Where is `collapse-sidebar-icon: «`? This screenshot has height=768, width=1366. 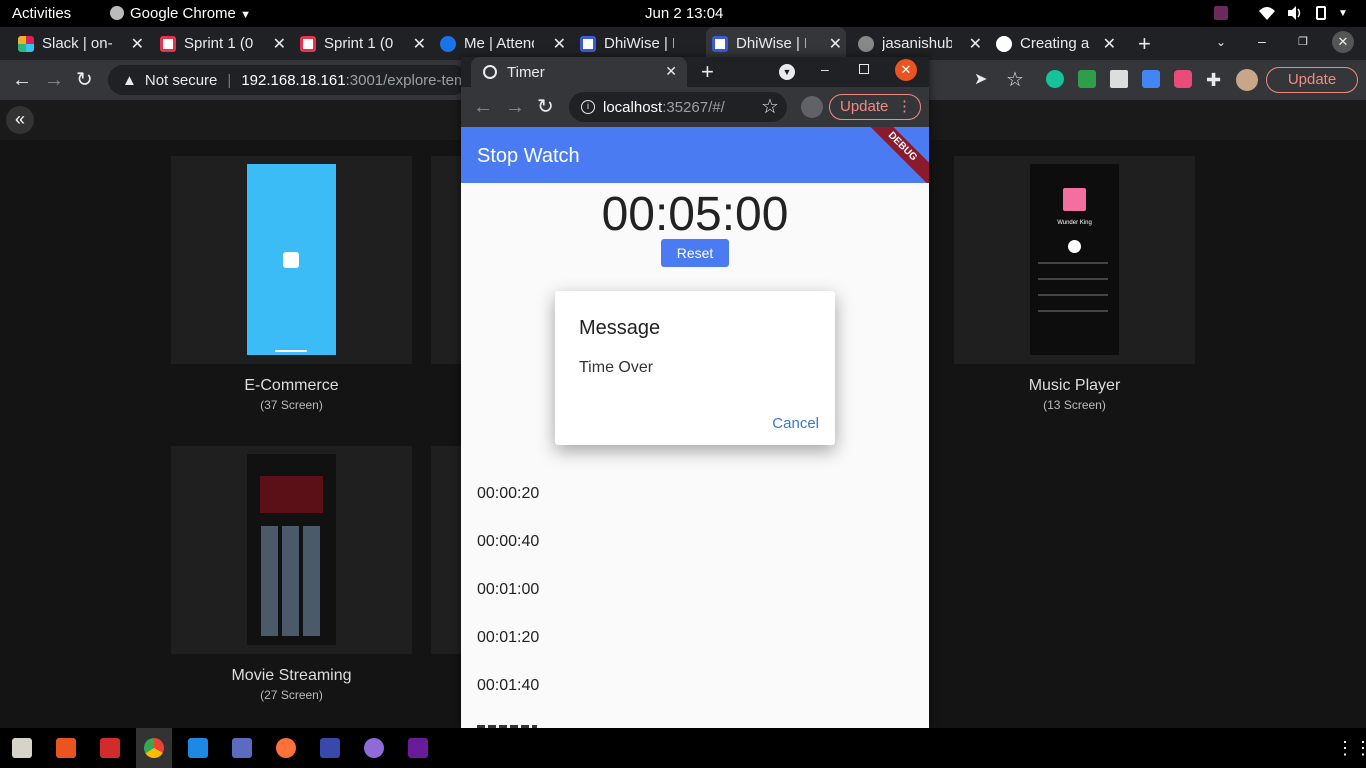
collapse-sidebar-icon: « is located at coordinates (20, 120).